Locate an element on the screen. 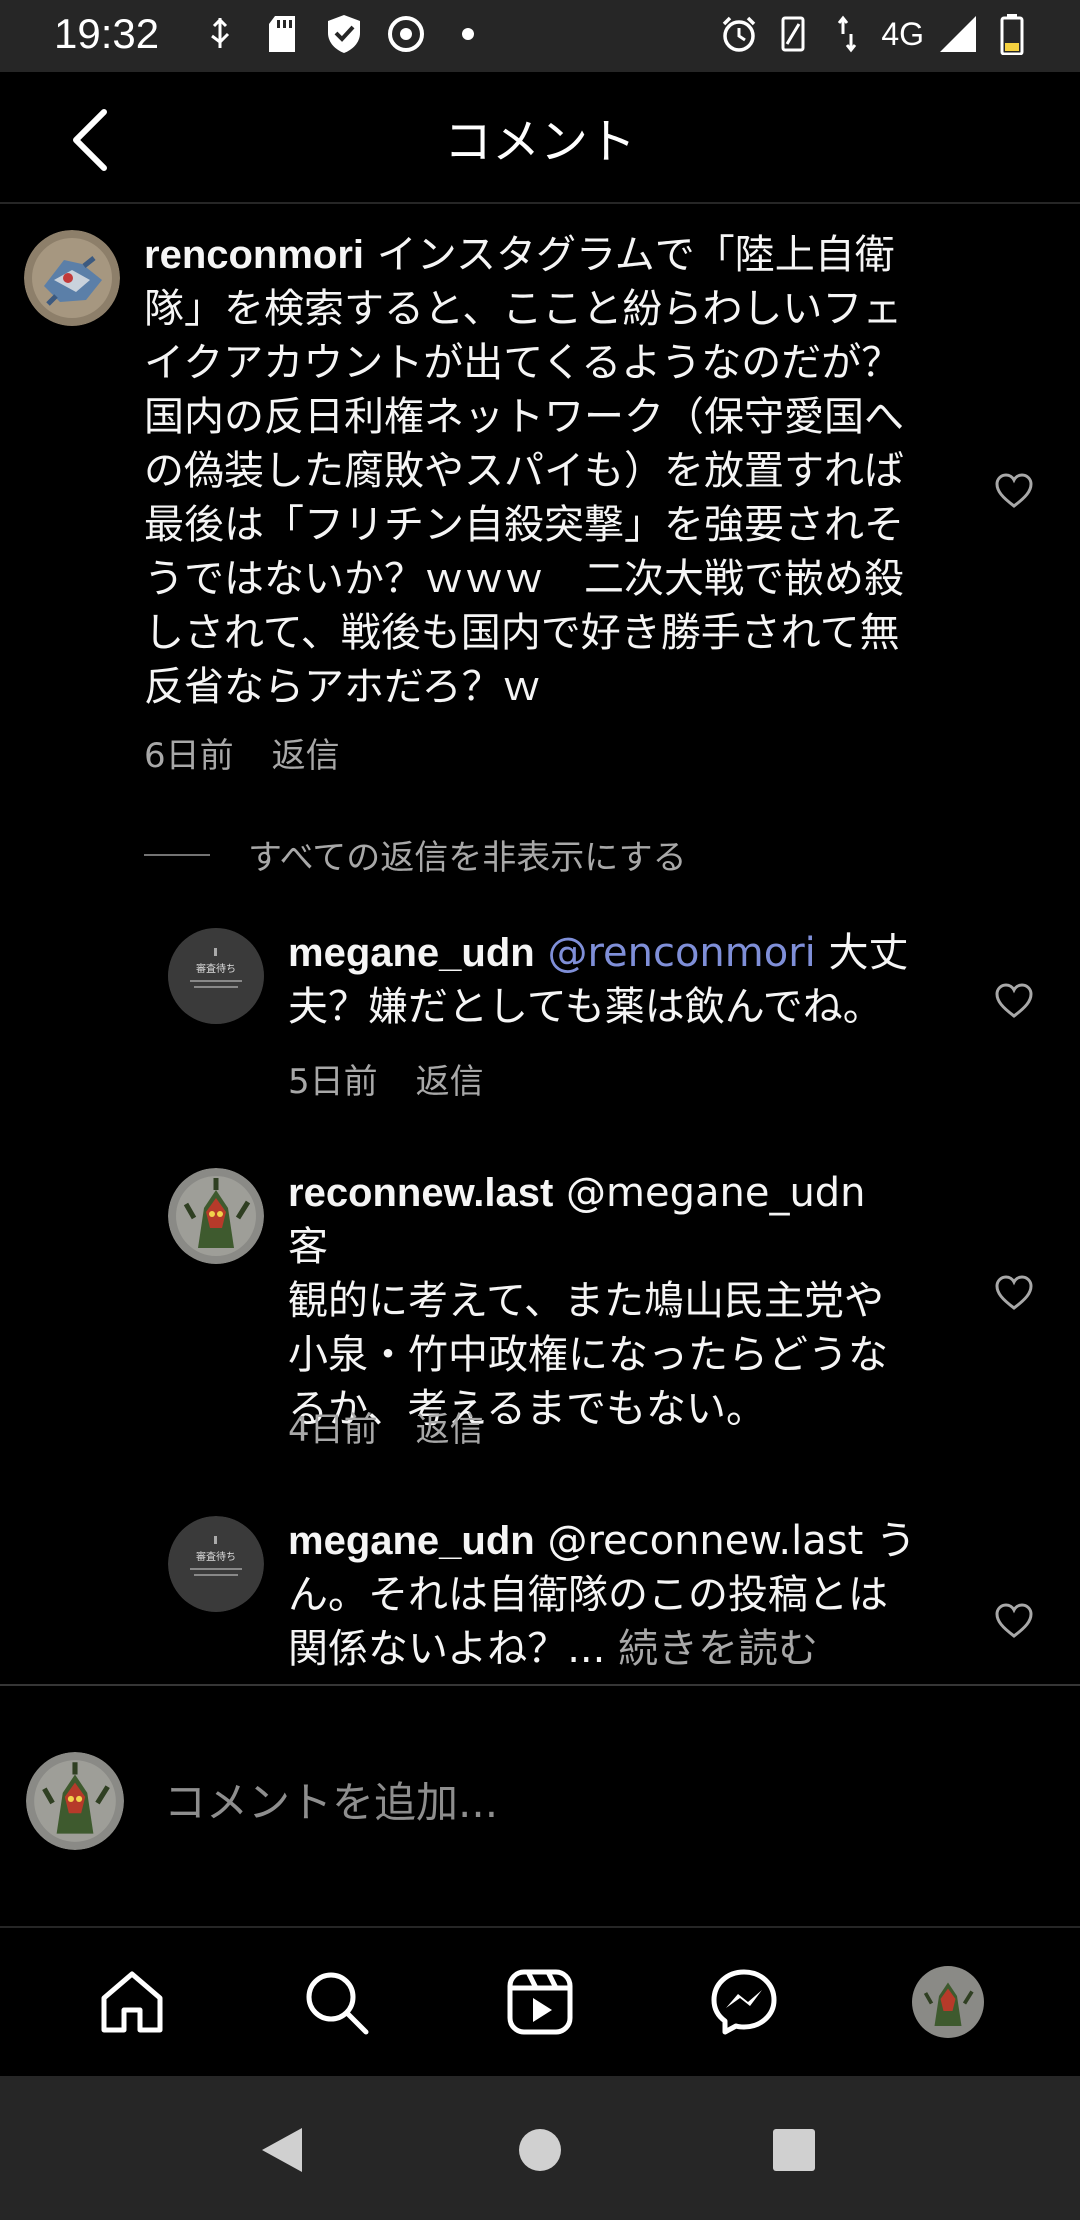 Image resolution: width=1080 pixels, height=2220 pixels. nav-search is located at coordinates (336, 2002).